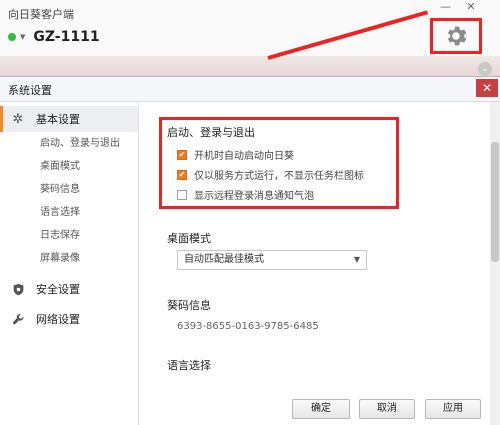  What do you see at coordinates (18, 289) in the screenshot?
I see `shield-icon` at bounding box center [18, 289].